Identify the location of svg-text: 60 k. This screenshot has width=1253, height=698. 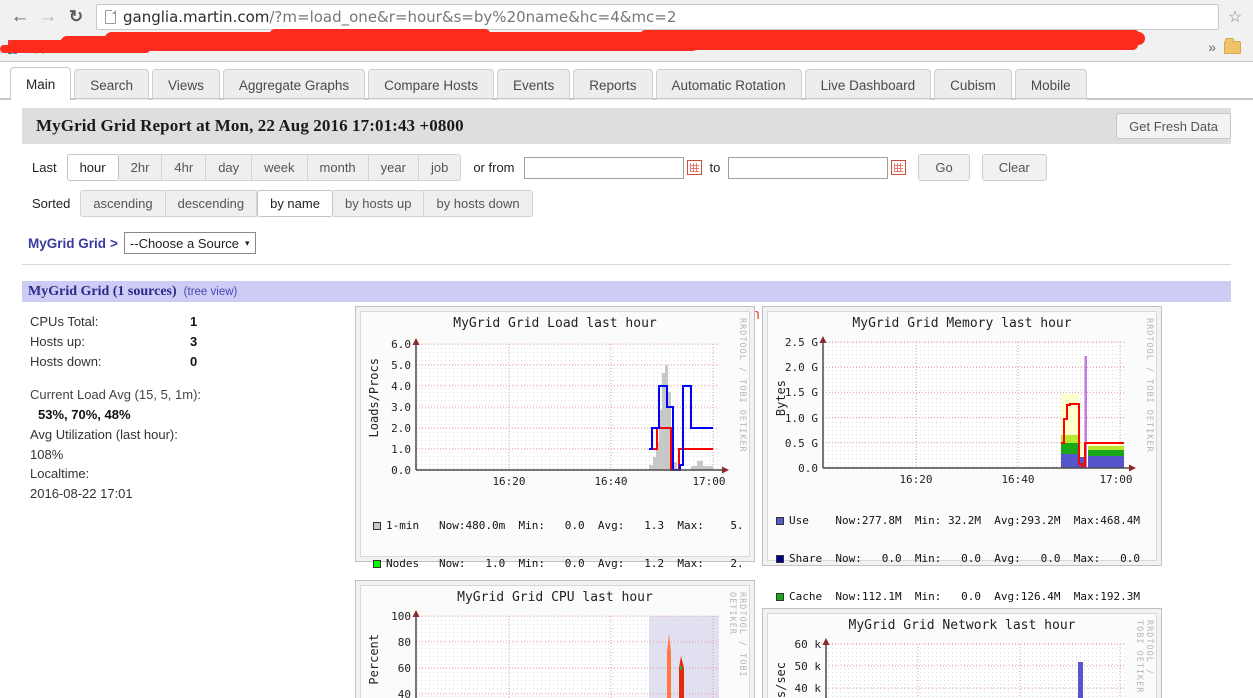
(808, 644).